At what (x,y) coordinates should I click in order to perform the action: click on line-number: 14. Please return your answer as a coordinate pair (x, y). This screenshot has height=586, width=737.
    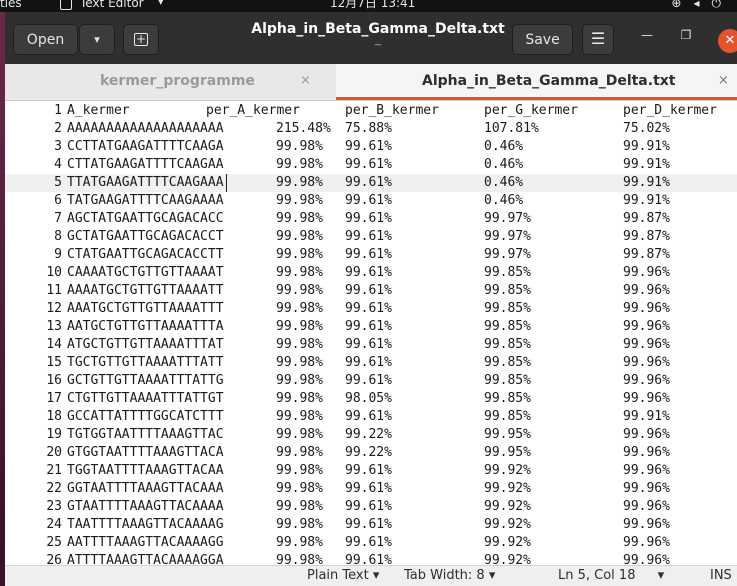
    Looking at the image, I should click on (54, 344).